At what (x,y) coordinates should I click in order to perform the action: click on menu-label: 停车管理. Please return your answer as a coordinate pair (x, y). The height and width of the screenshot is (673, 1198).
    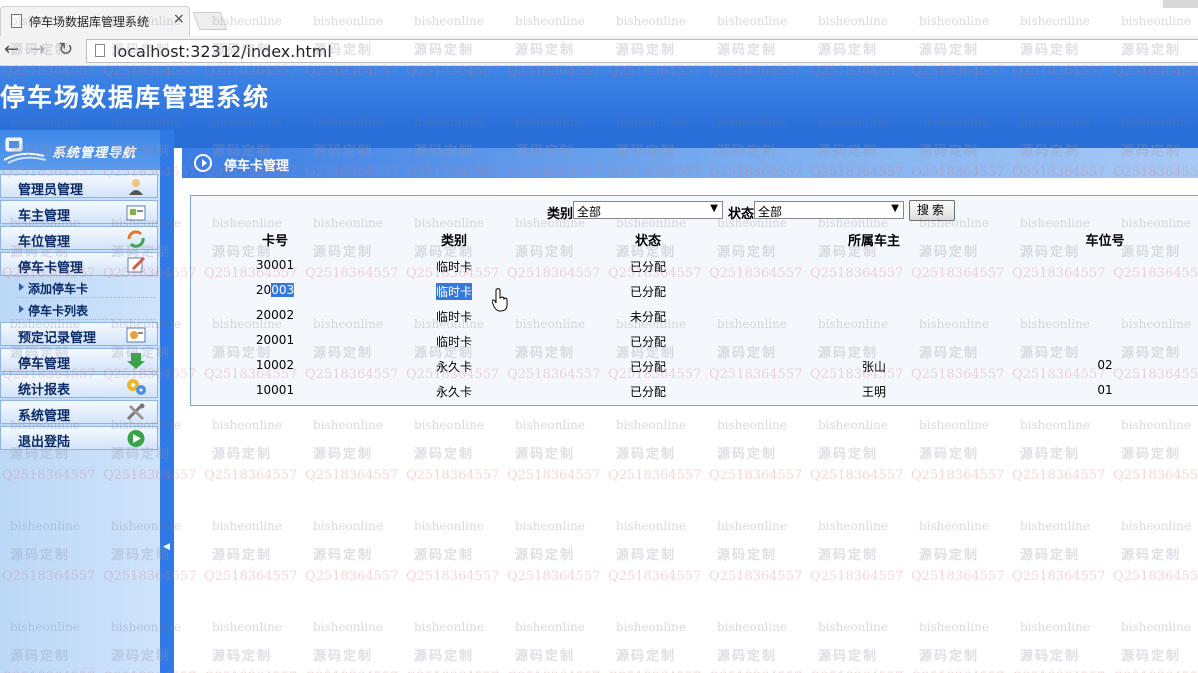
    Looking at the image, I should click on (44, 364).